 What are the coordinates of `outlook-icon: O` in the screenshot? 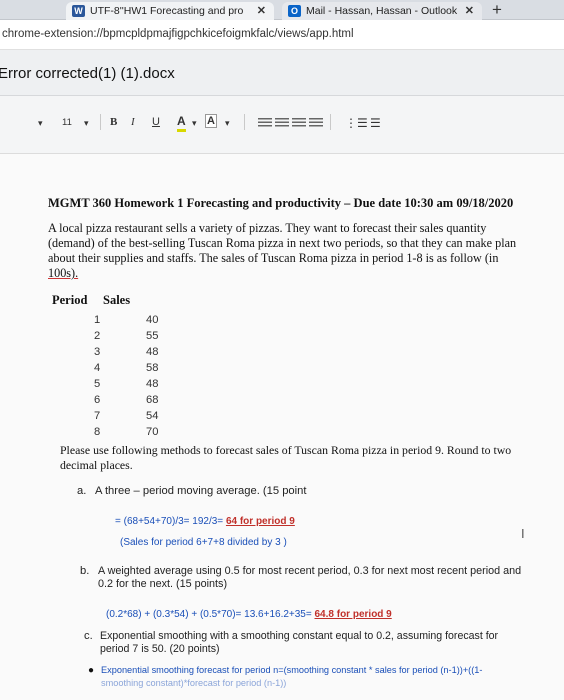 It's located at (294, 11).